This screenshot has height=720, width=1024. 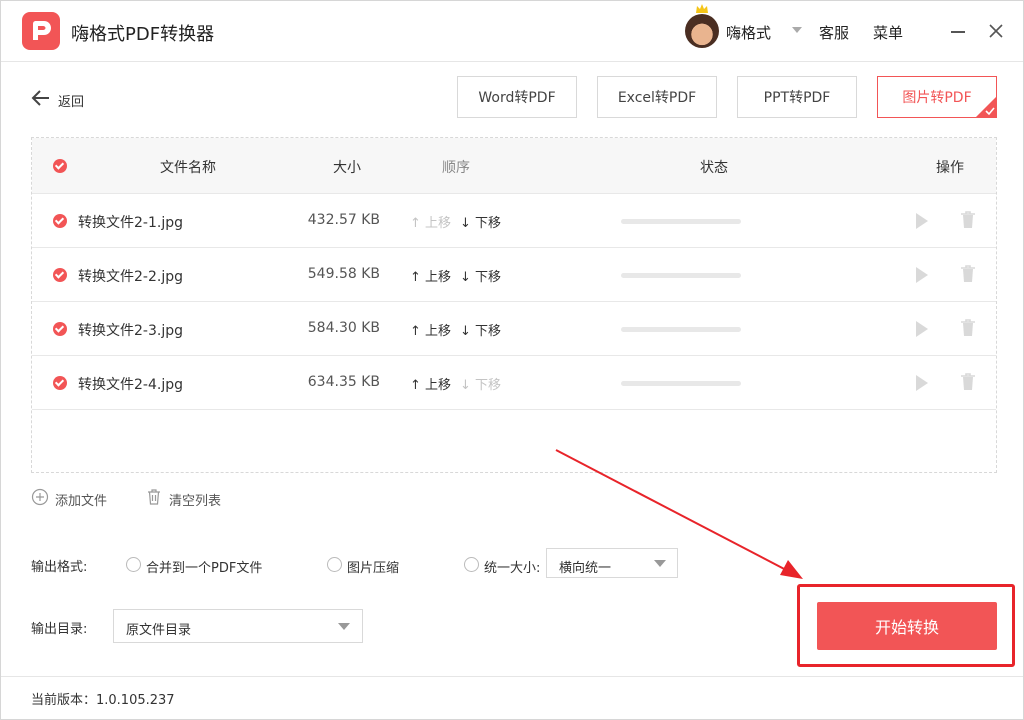 I want to click on image-compress-radio, so click(x=334, y=564).